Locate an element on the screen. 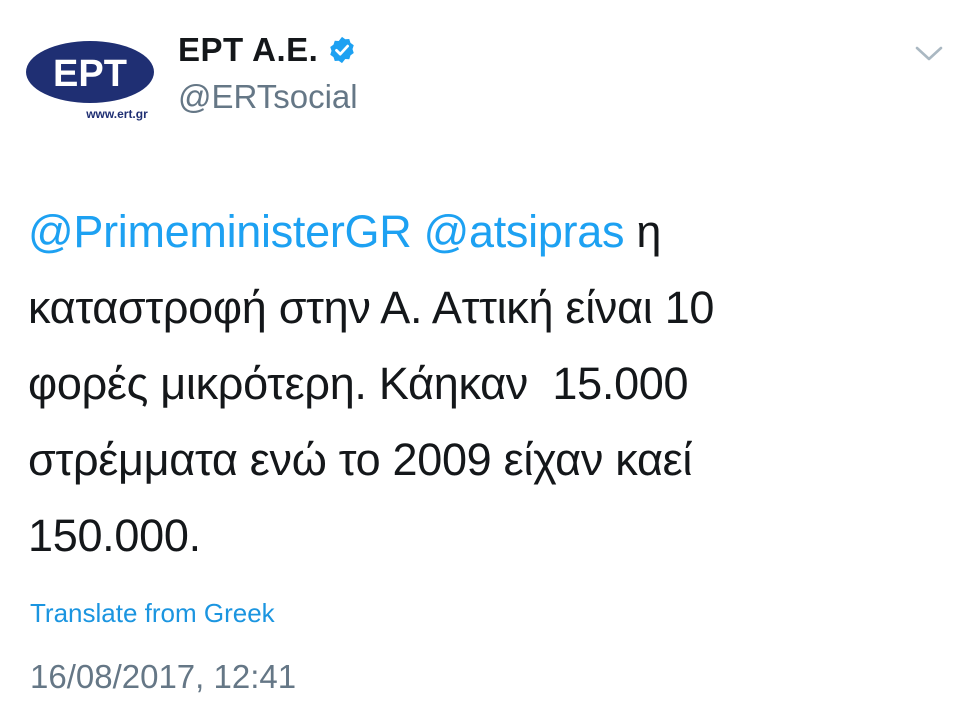  display-name: ΕΡΤ Α.Ε. is located at coordinates (248, 50).